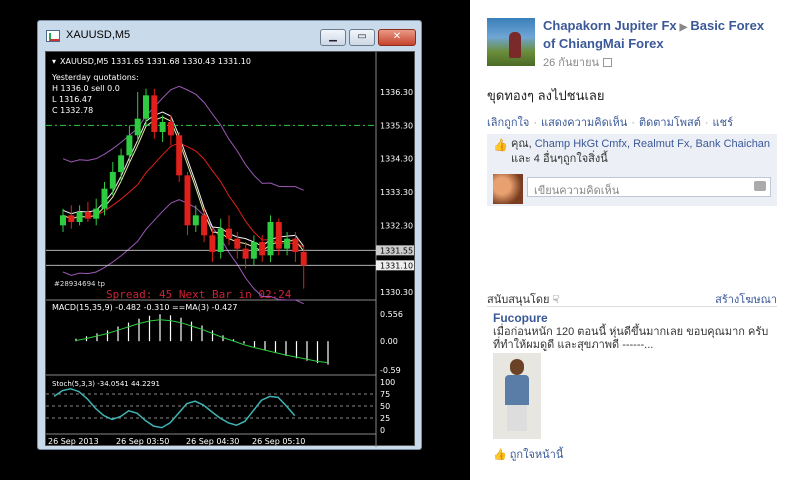  What do you see at coordinates (396, 125) in the screenshot?
I see `price-tick-label: 1335.30` at bounding box center [396, 125].